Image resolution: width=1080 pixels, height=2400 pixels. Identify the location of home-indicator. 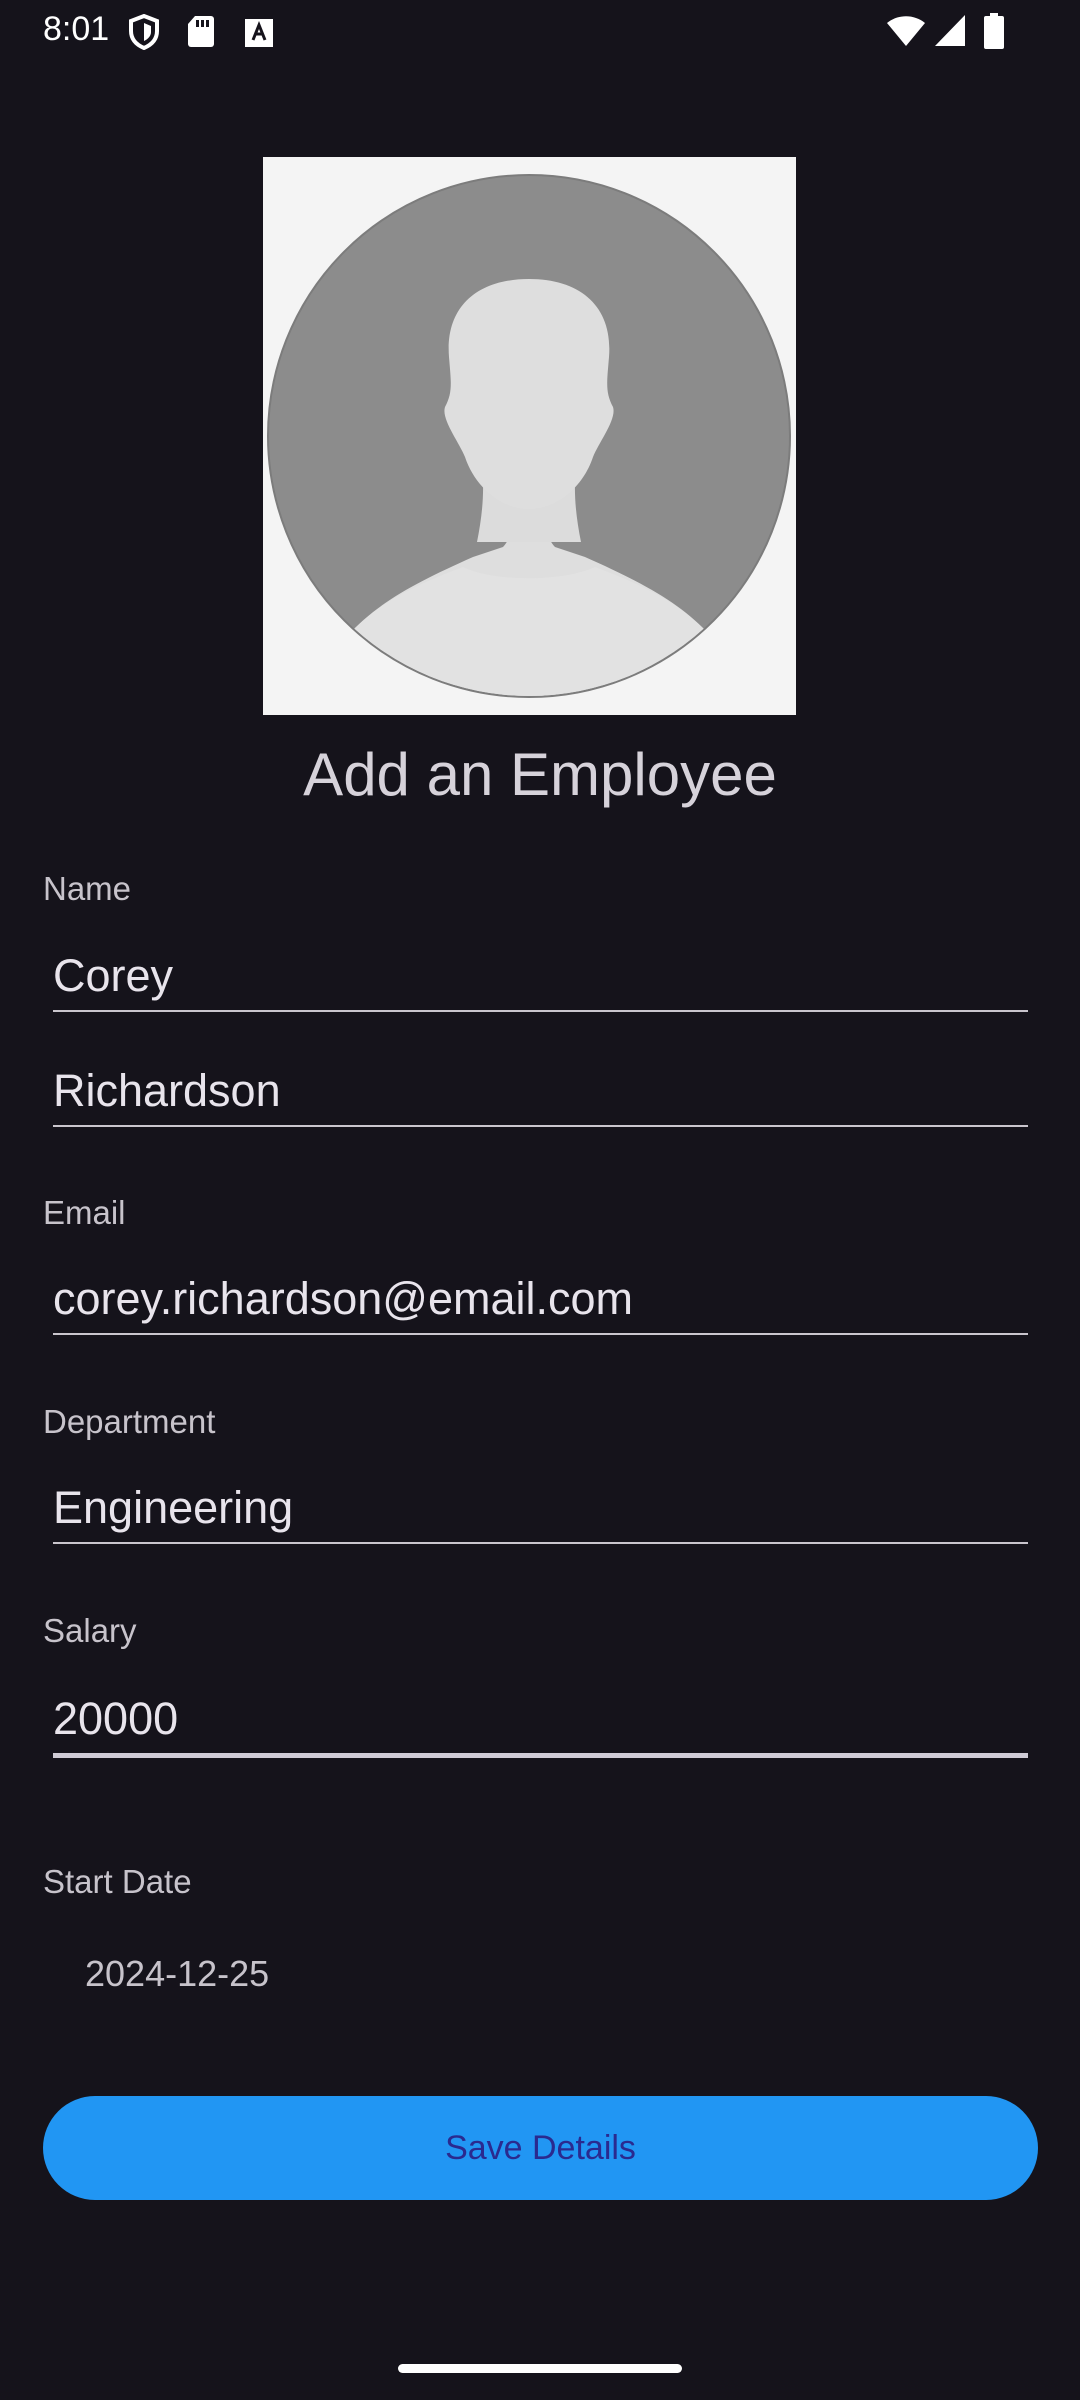
(540, 2368).